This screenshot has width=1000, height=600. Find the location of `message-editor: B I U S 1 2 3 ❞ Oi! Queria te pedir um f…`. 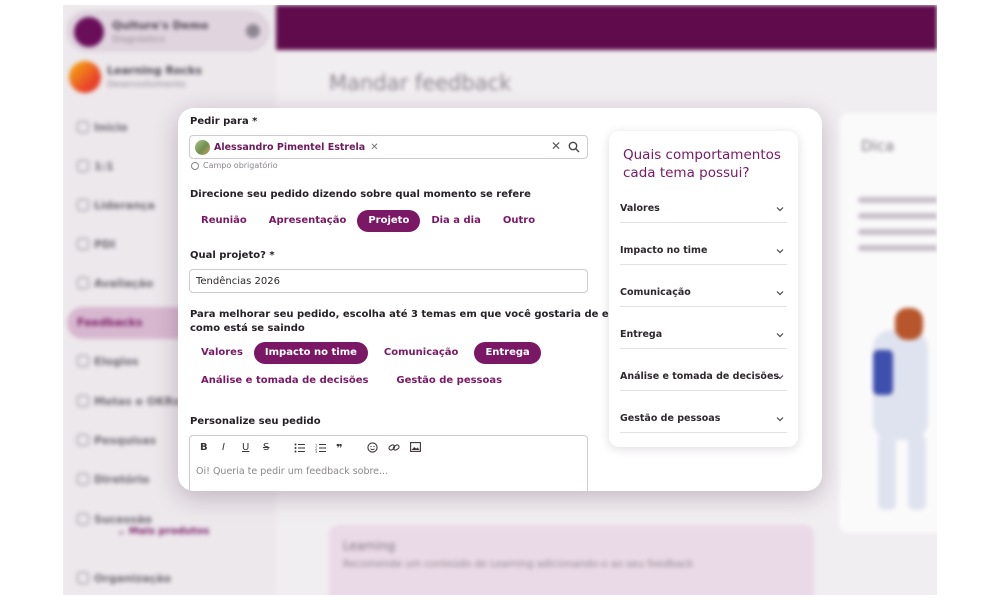

message-editor: B I U S 1 2 3 ❞ Oi! Queria te pedir um f… is located at coordinates (388, 463).